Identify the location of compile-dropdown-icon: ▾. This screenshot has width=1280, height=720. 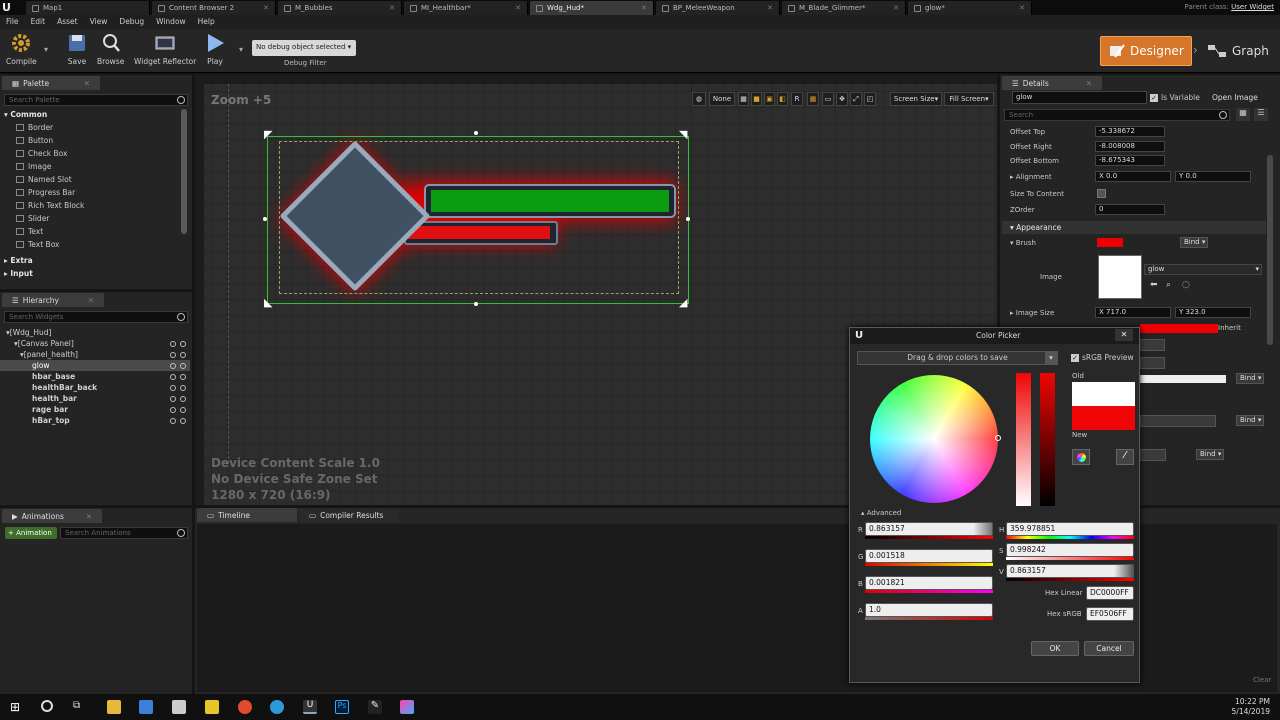
(46, 49).